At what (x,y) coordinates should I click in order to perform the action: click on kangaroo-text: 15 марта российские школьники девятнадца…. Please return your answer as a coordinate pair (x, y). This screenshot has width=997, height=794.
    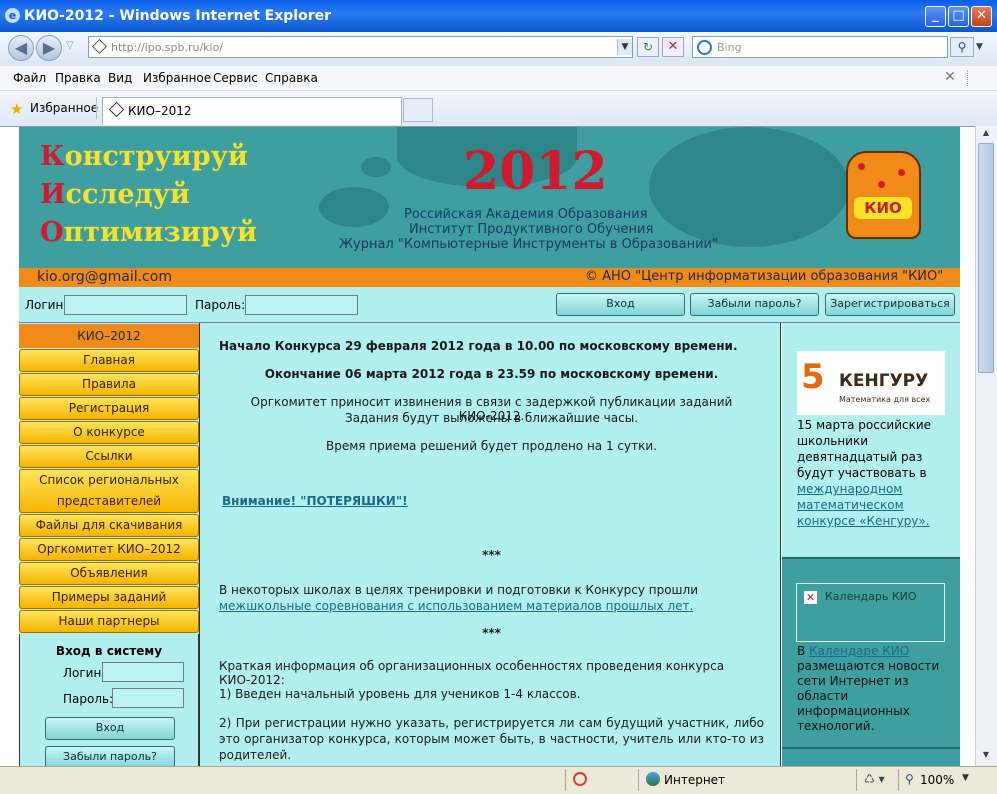
    Looking at the image, I should click on (864, 473).